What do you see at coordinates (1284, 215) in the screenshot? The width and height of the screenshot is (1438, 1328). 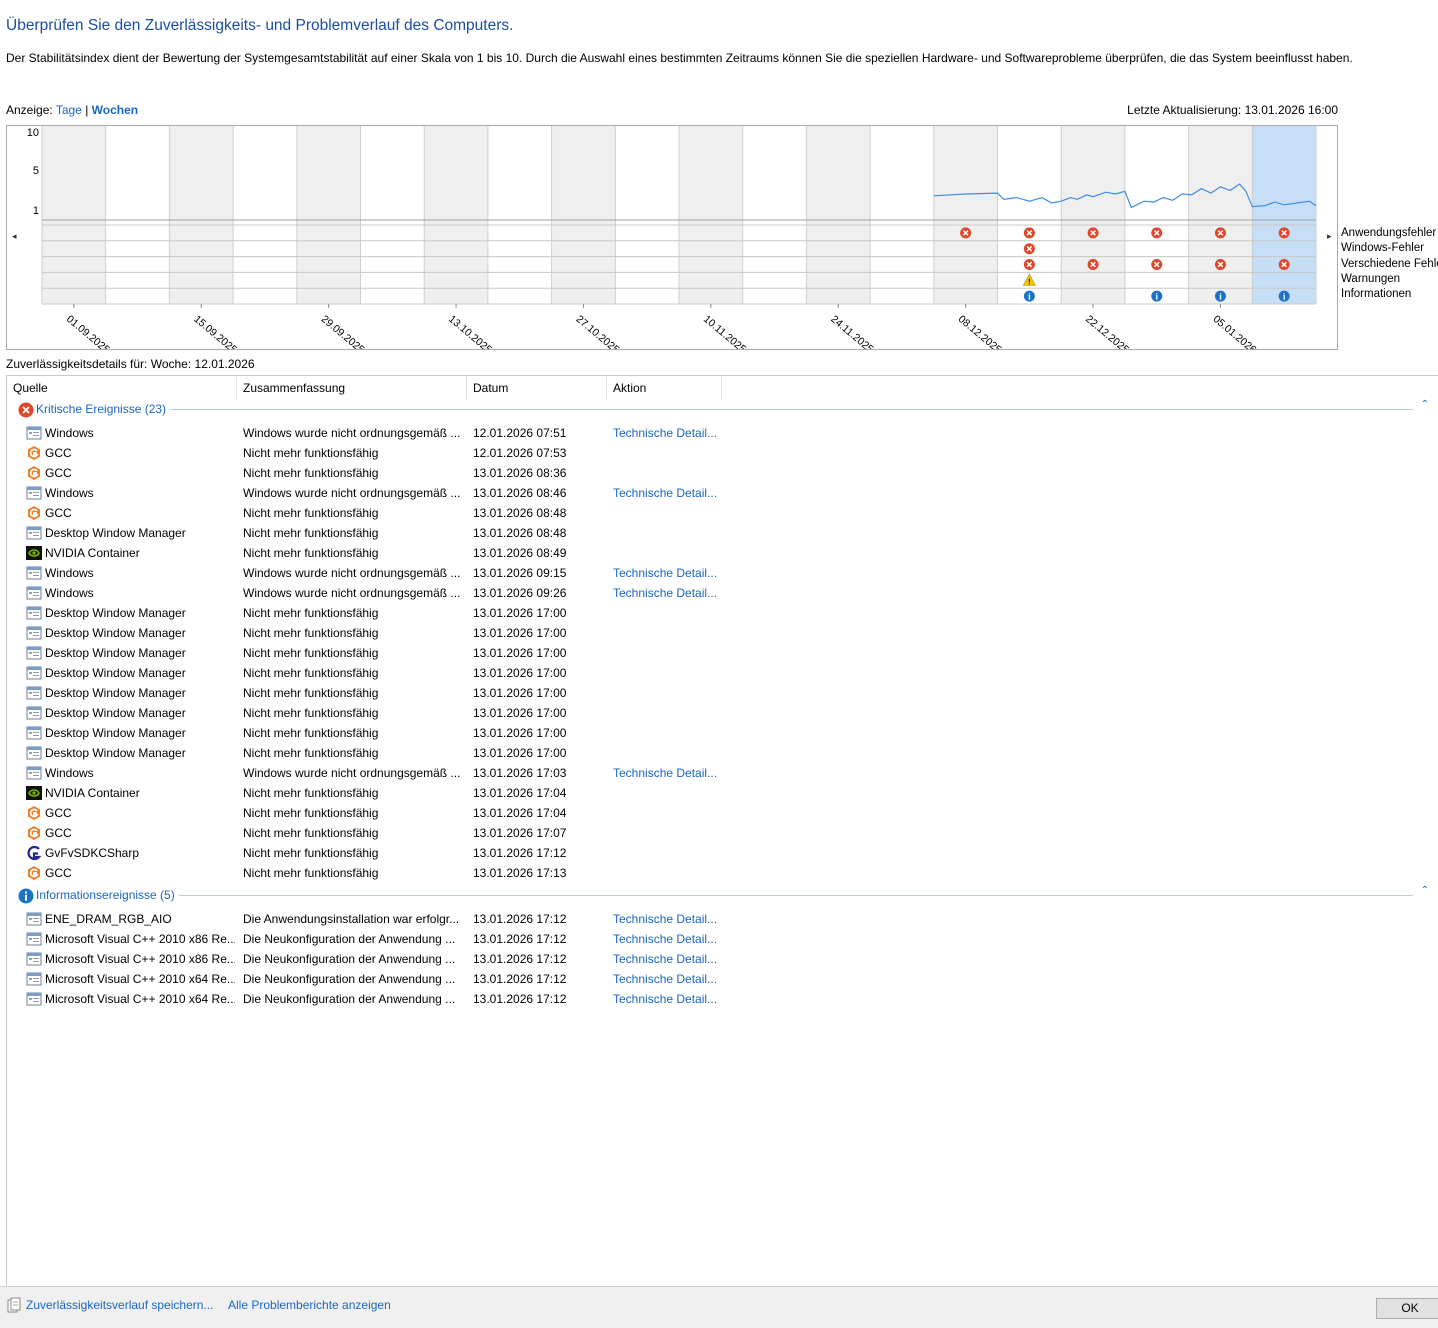 I see `selected-week-column` at bounding box center [1284, 215].